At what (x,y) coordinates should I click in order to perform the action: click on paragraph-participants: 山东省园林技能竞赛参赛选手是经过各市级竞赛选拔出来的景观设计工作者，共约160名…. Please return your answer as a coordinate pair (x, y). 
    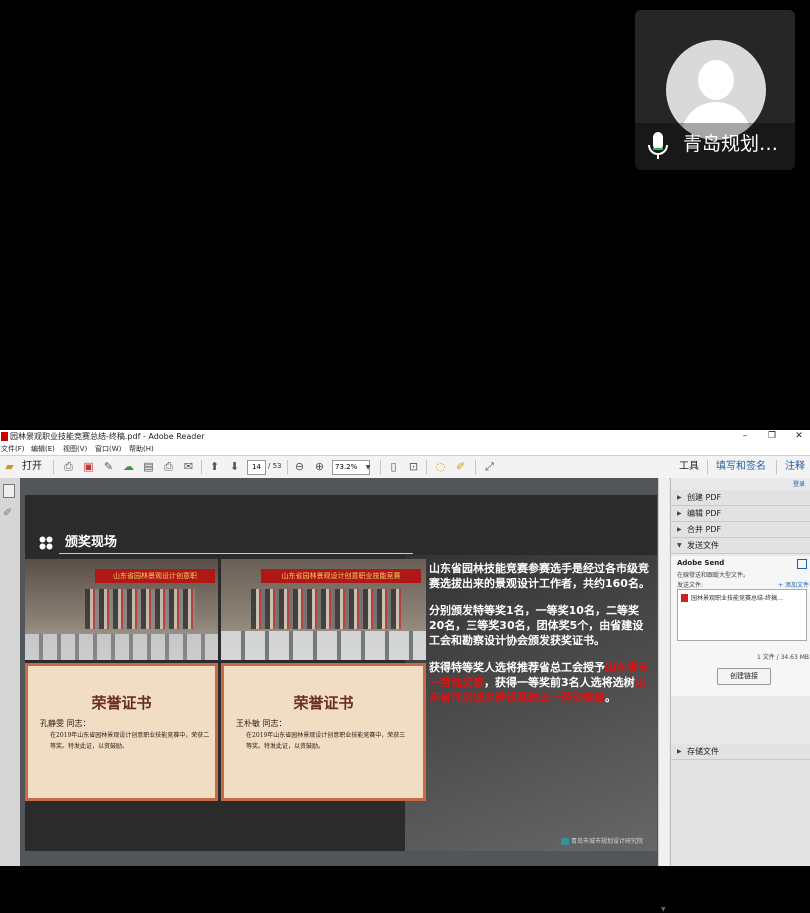
    Looking at the image, I should click on (539, 576).